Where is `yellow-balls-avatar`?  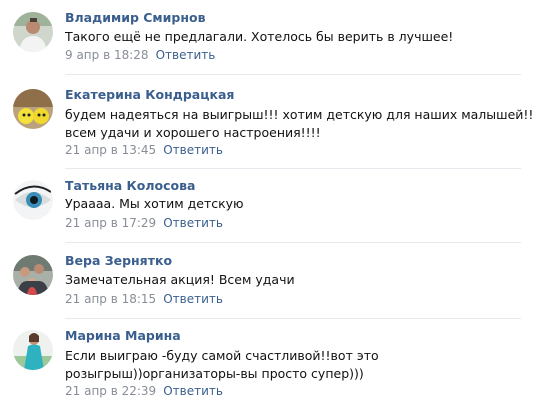
yellow-balls-avatar is located at coordinates (33, 109).